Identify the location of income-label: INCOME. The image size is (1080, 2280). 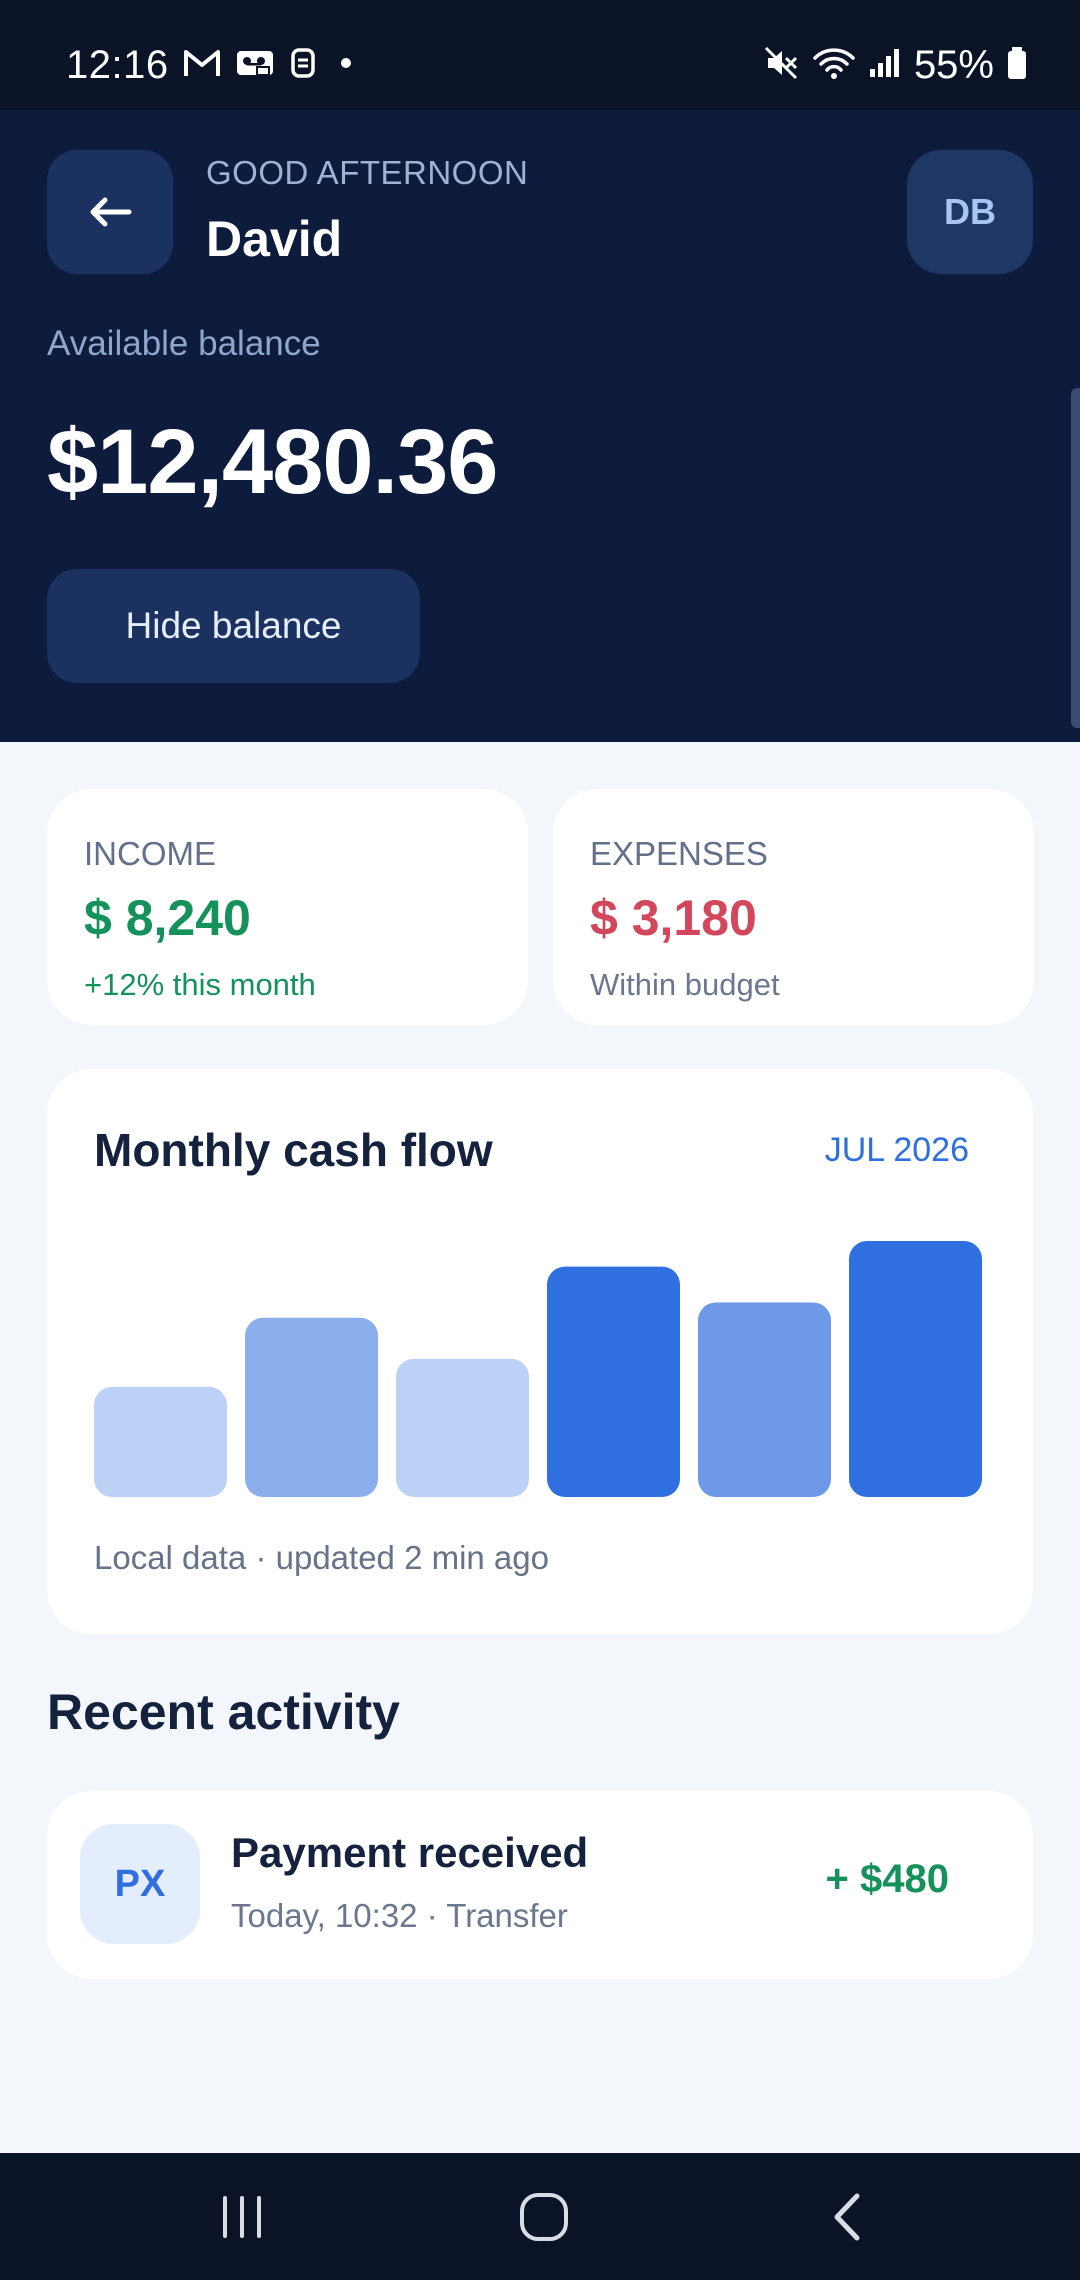
(150, 853).